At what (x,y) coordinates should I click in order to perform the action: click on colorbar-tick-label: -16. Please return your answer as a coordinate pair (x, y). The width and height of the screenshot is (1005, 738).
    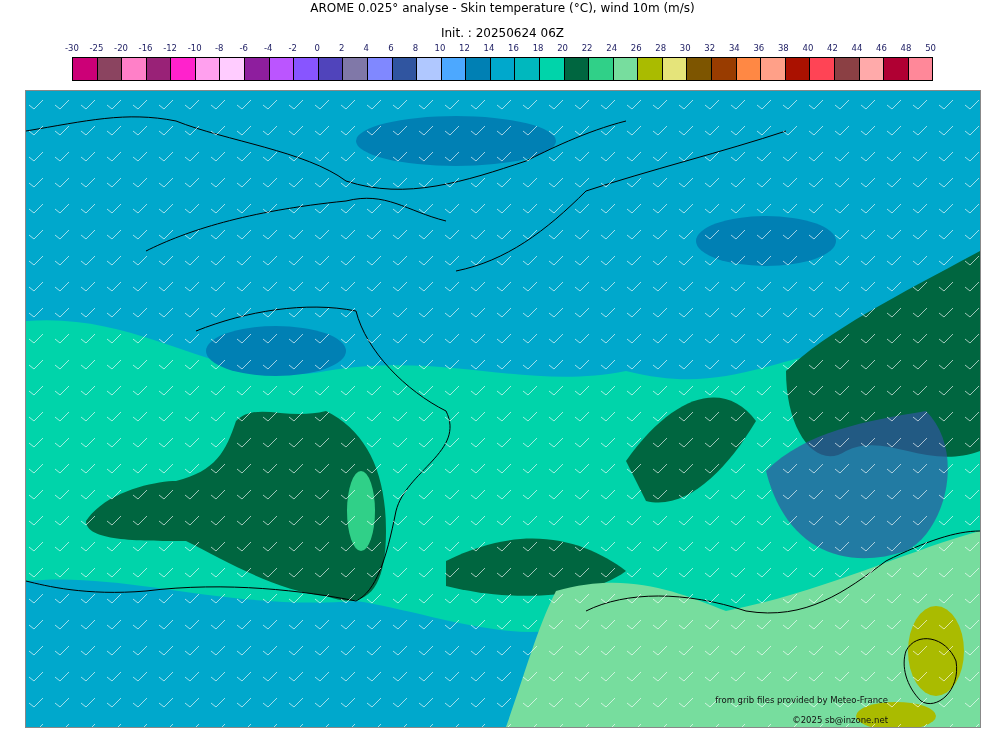
    Looking at the image, I should click on (145, 49).